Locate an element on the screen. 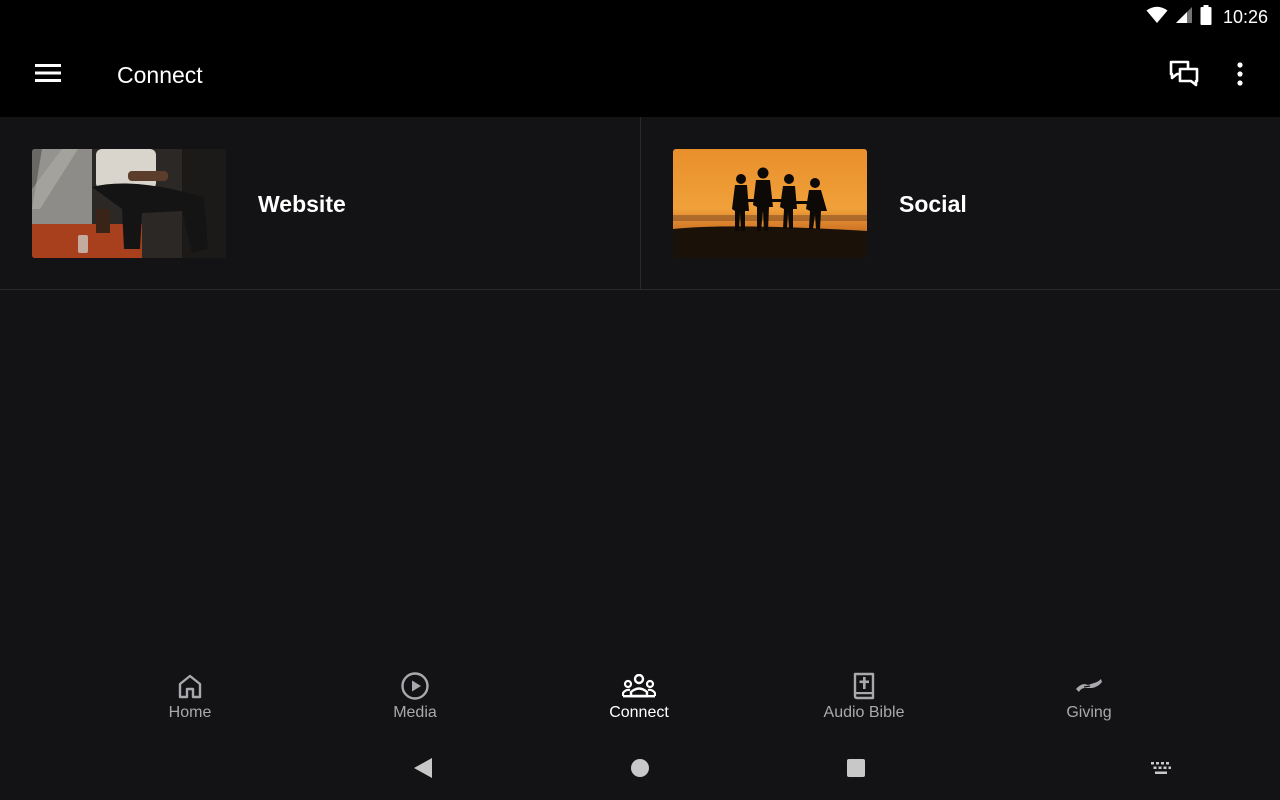  recents-square-icon is located at coordinates (856, 770).